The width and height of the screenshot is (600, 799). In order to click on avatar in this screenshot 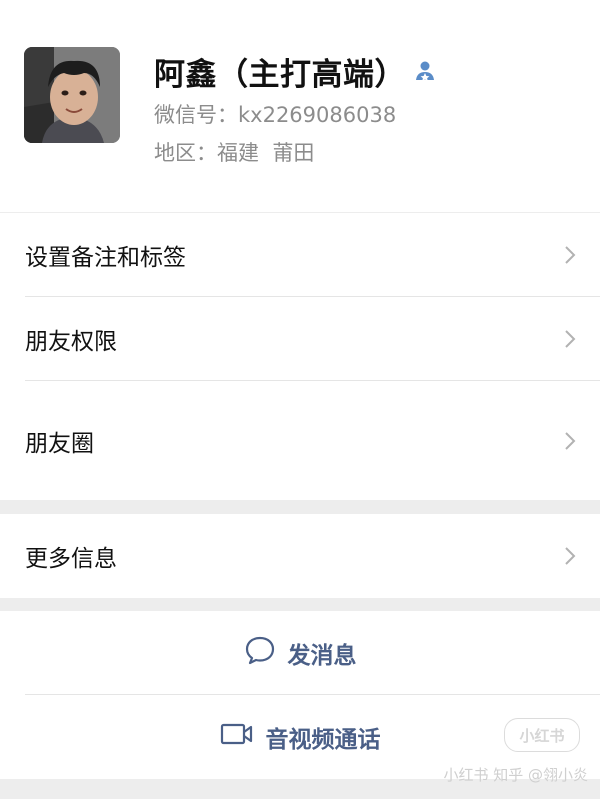, I will do `click(72, 95)`.